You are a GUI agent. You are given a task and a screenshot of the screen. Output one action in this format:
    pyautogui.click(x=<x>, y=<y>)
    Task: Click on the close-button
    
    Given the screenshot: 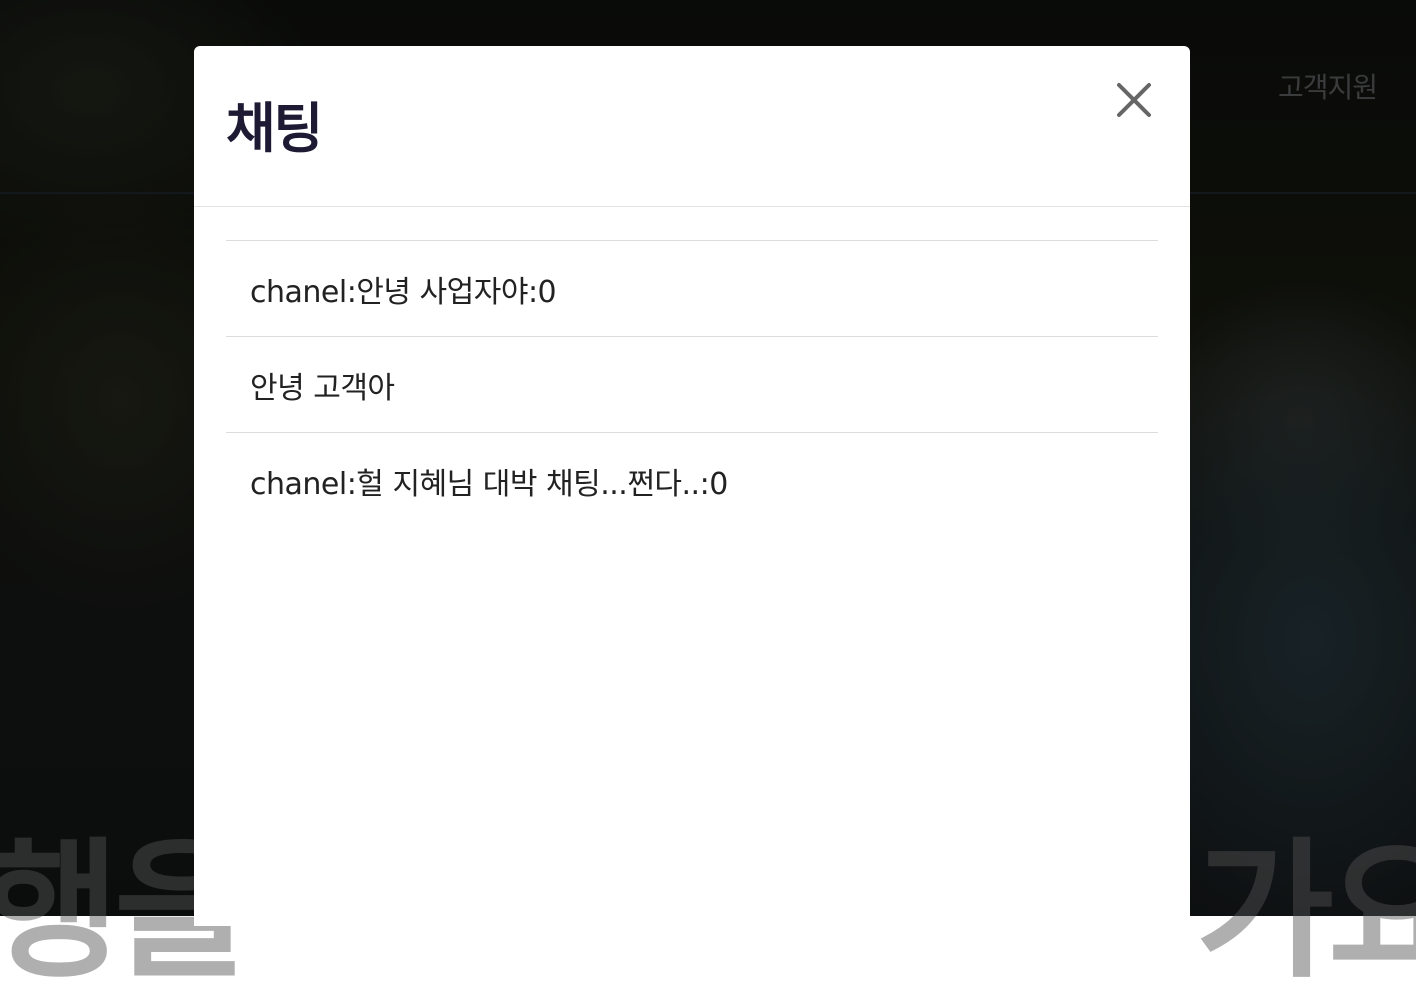 What is the action you would take?
    pyautogui.click(x=1134, y=100)
    